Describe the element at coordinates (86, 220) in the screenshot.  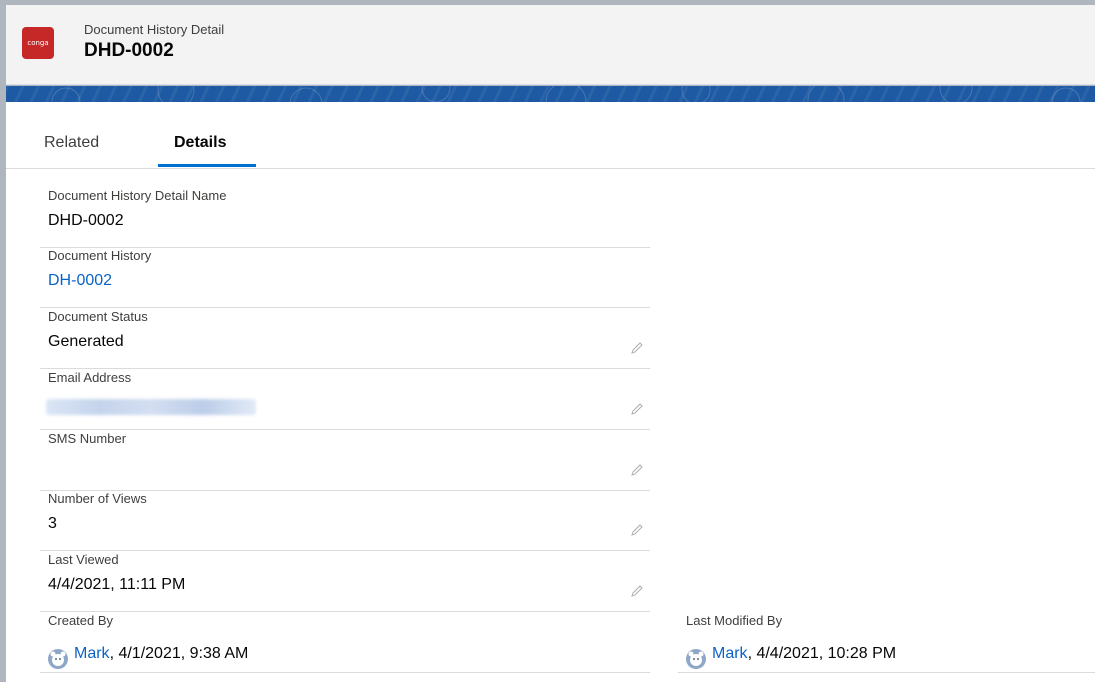
I see `field-value: DHD-0002` at that location.